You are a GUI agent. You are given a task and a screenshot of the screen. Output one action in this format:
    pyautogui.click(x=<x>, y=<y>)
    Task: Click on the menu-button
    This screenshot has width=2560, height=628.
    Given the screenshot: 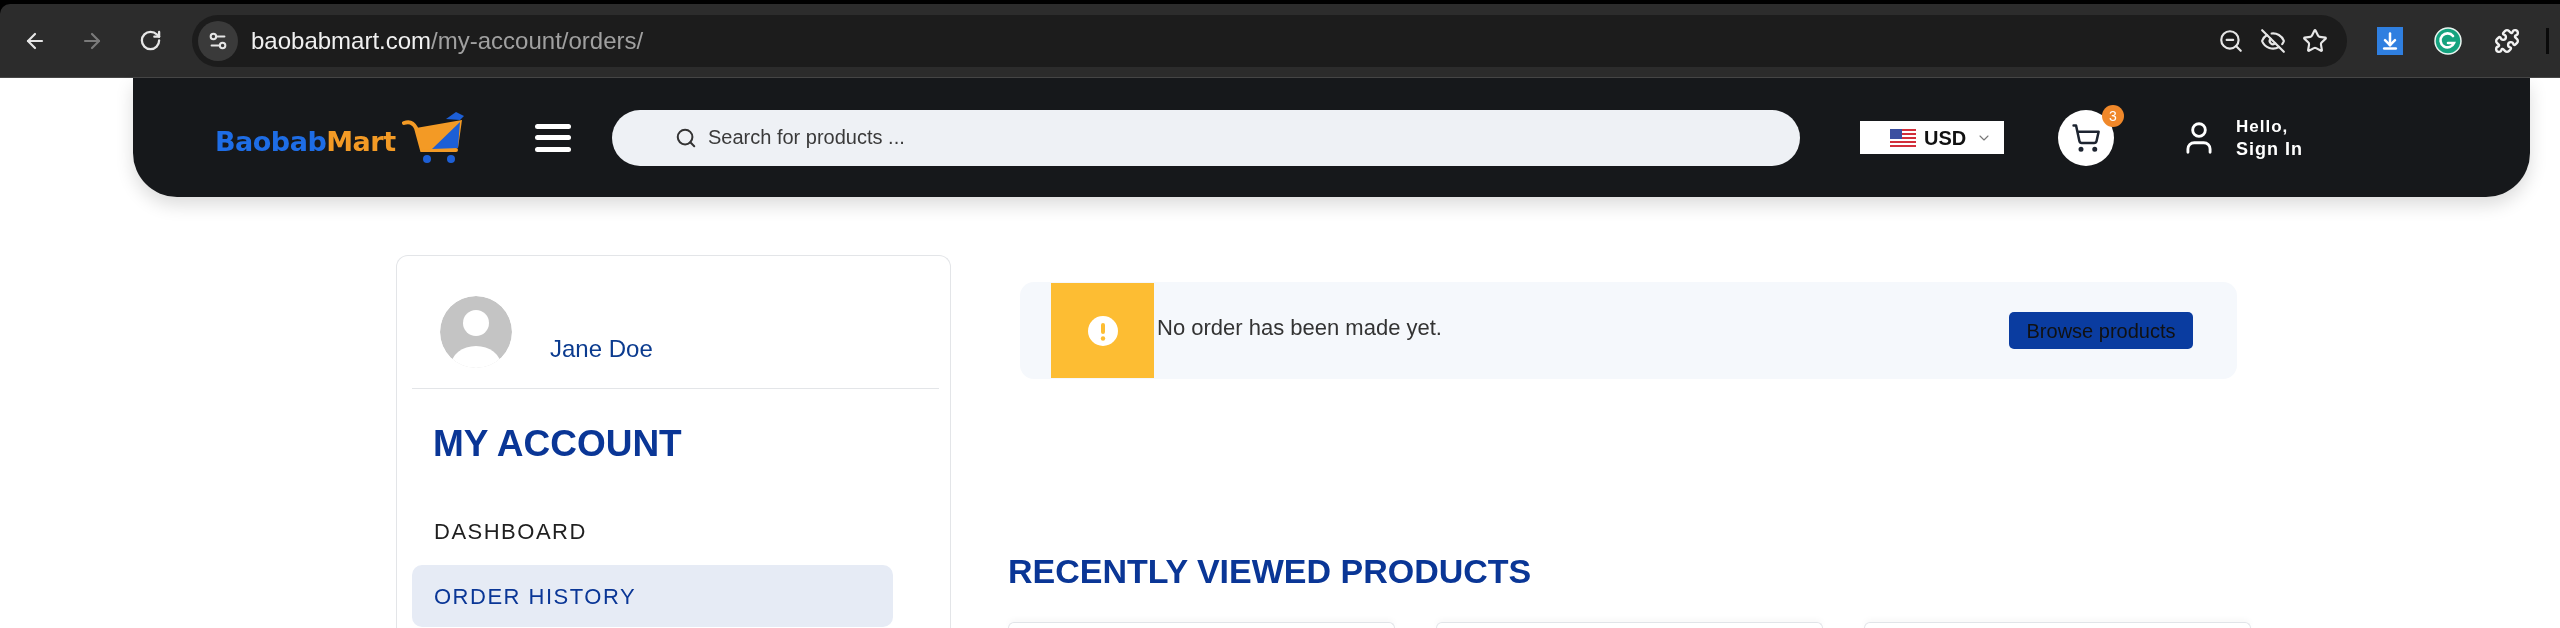 What is the action you would take?
    pyautogui.click(x=553, y=137)
    